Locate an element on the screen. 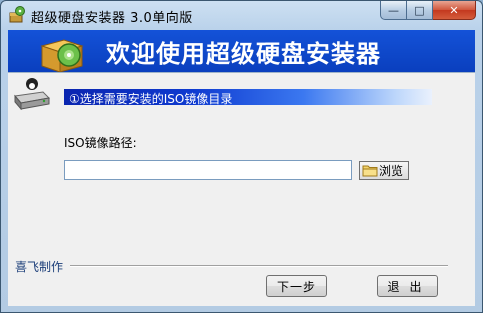 The height and width of the screenshot is (313, 483). step-banner: ①选择需要安装的ISO镜像目录 is located at coordinates (248, 97).